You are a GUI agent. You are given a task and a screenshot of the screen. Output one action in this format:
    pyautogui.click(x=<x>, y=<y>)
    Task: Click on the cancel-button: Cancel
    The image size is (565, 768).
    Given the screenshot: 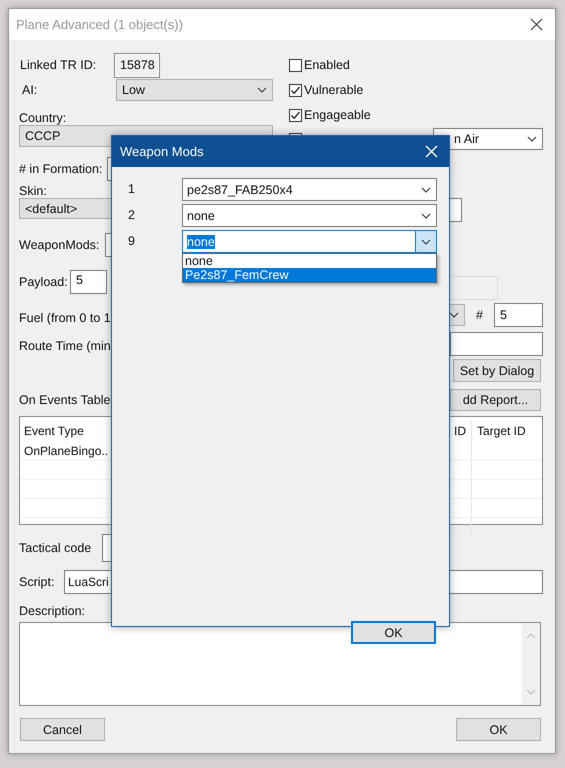 What is the action you would take?
    pyautogui.click(x=62, y=729)
    